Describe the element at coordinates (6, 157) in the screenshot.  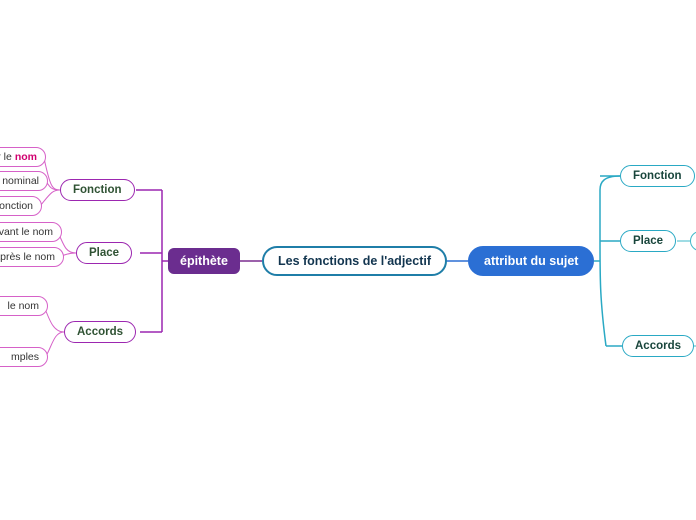
I see `leaf-fonction-1-text: sur le` at that location.